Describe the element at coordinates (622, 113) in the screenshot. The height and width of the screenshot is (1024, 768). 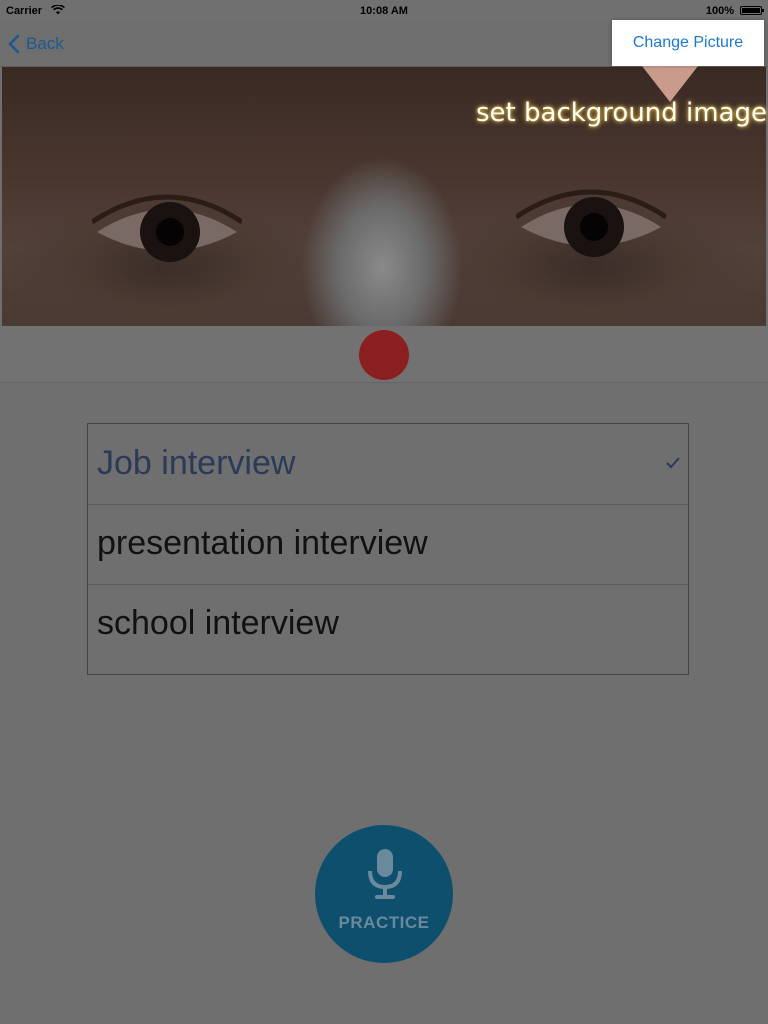
I see `tooltip-text: set background image` at that location.